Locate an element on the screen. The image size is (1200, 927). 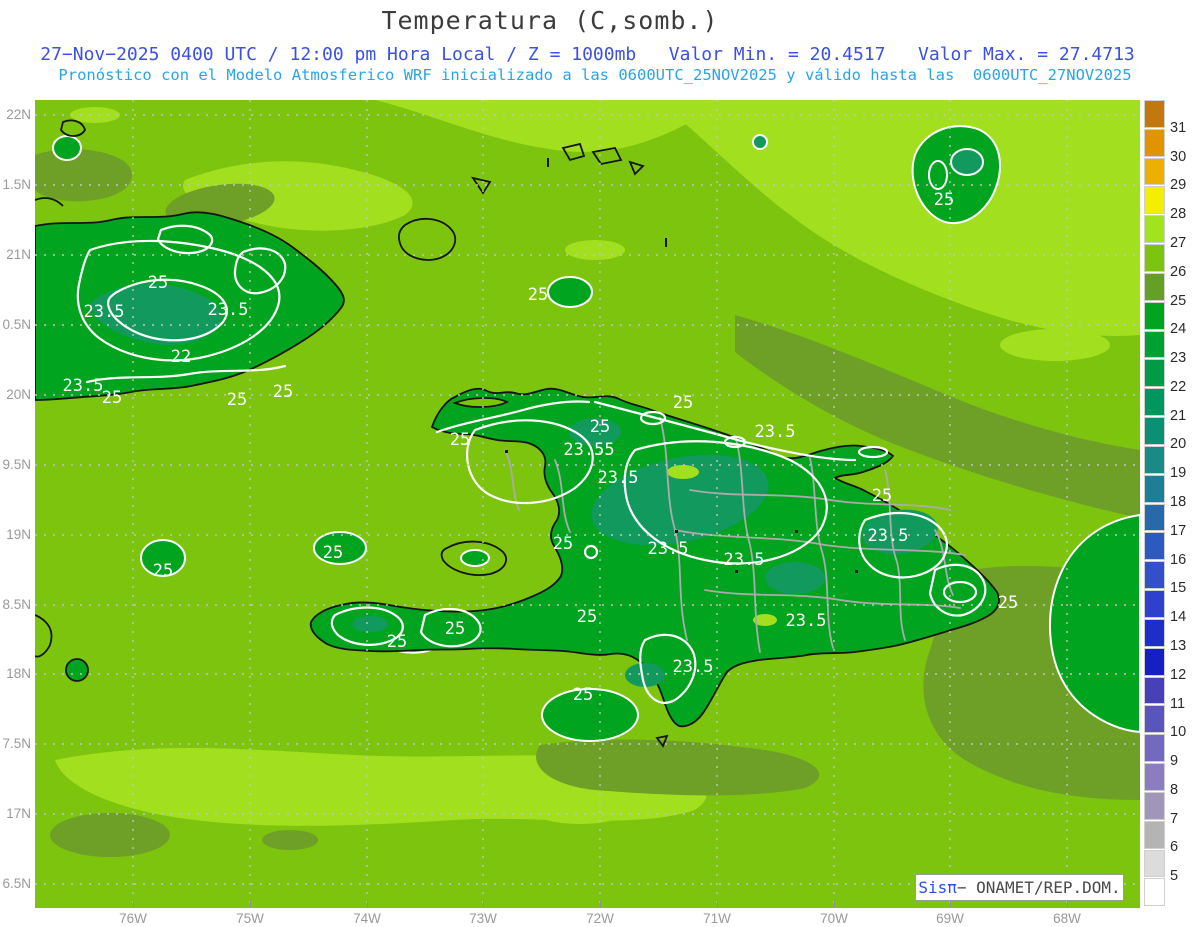
lon-tick-label: 72W is located at coordinates (600, 918).